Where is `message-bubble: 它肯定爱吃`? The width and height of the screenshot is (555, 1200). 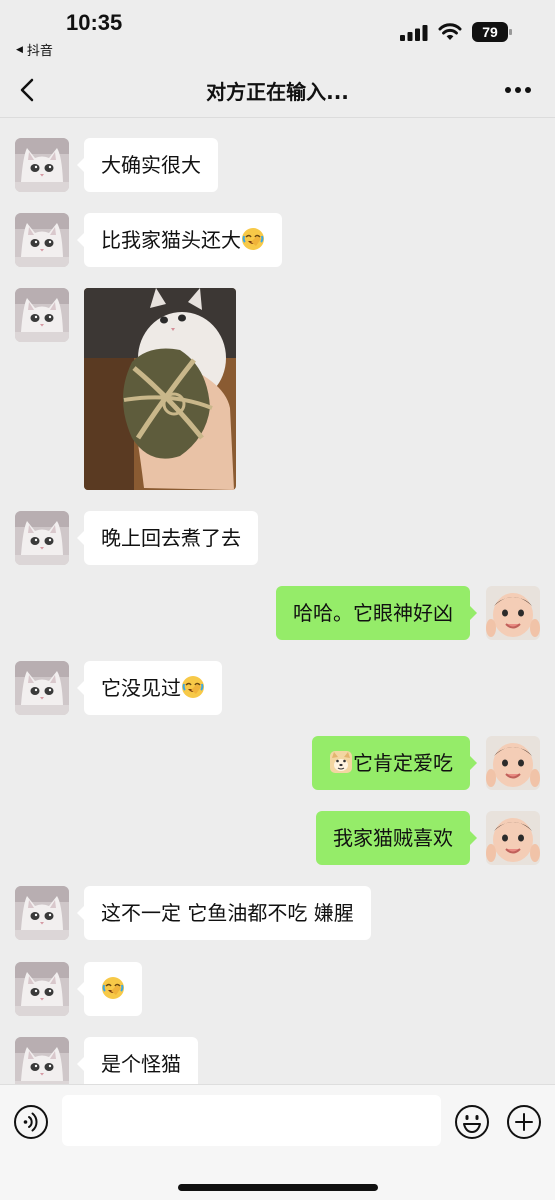 message-bubble: 它肯定爱吃 is located at coordinates (394, 763).